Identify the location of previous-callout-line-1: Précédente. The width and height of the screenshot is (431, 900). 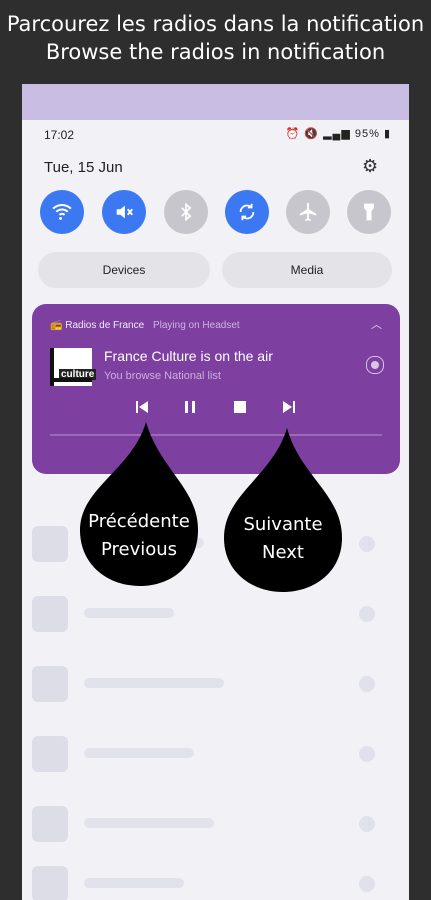
(139, 521).